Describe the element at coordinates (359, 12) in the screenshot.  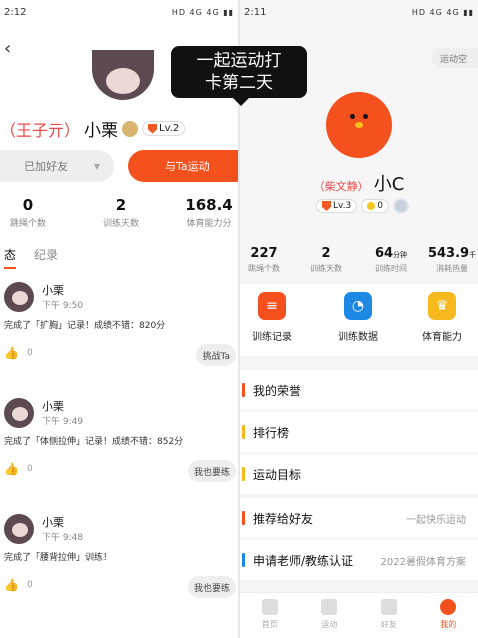
I see `status-bar: 2:11 HD 4G 4G ▮▮` at that location.